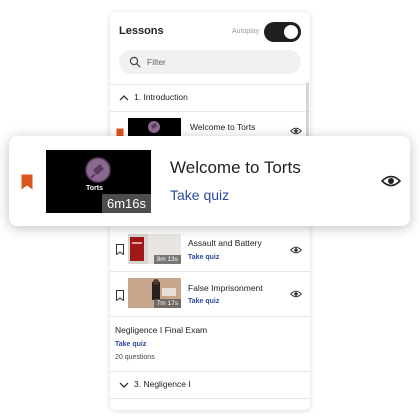  I want to click on chevron-up-icon, so click(124, 98).